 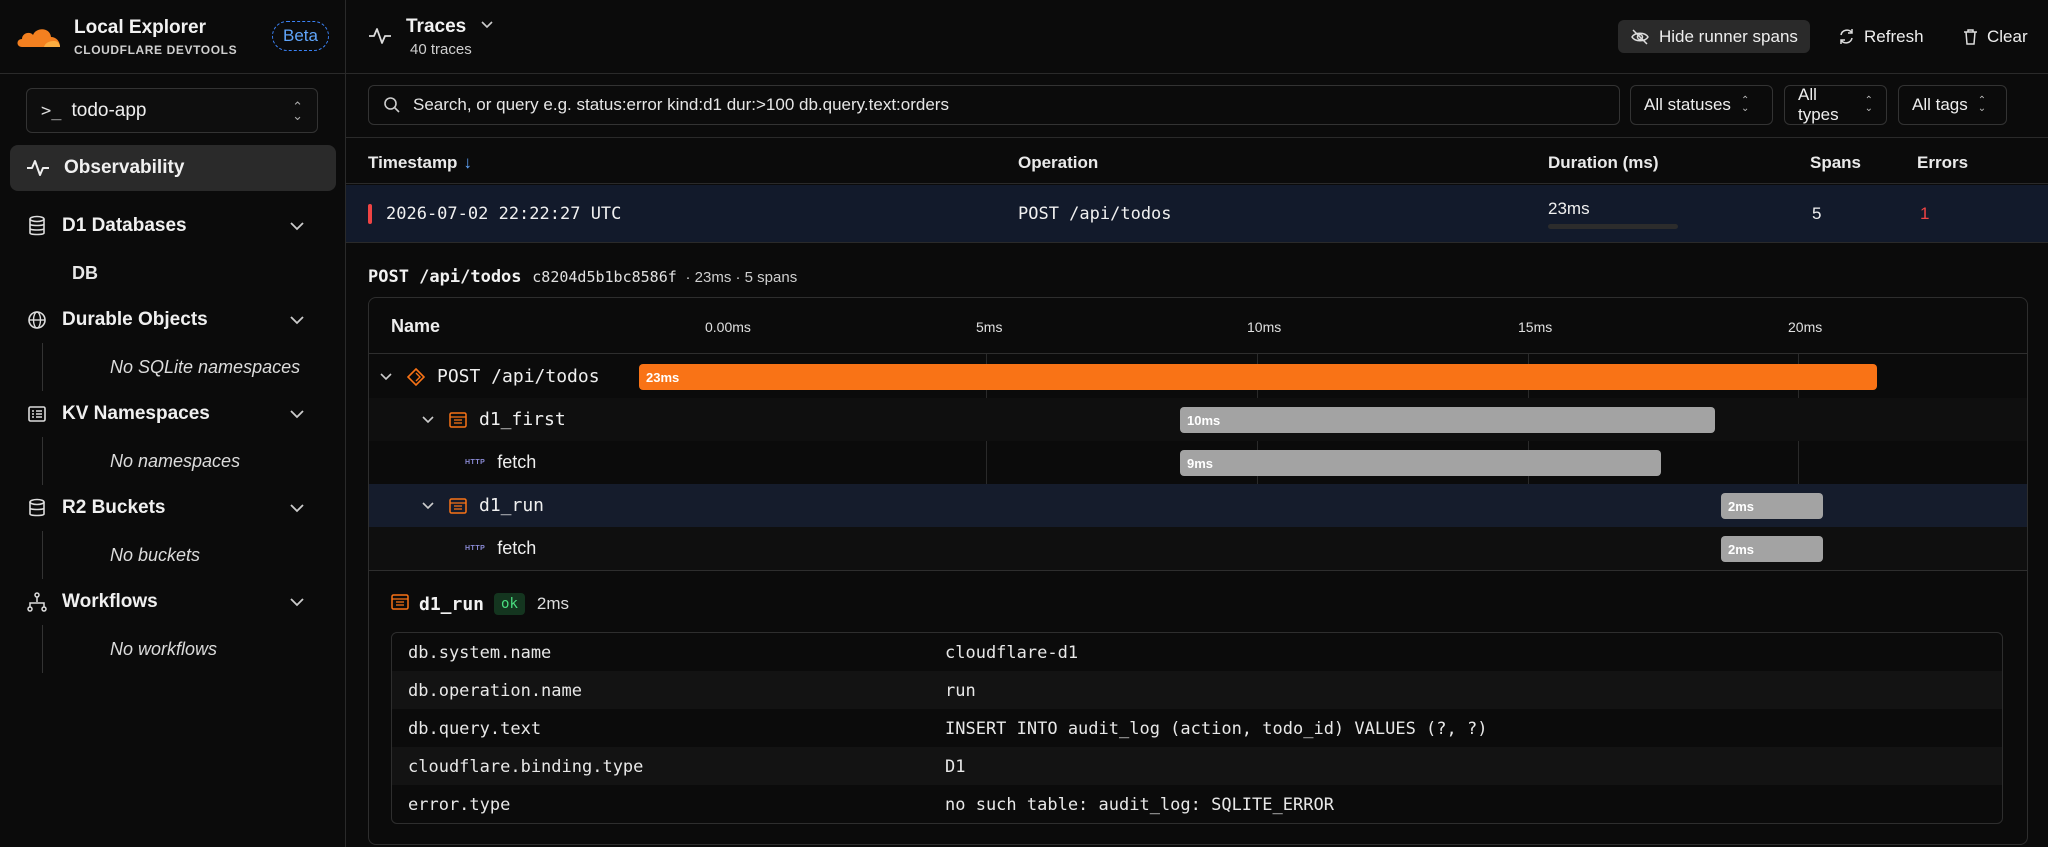 I want to click on span-name: POST /api/todos, so click(x=518, y=376).